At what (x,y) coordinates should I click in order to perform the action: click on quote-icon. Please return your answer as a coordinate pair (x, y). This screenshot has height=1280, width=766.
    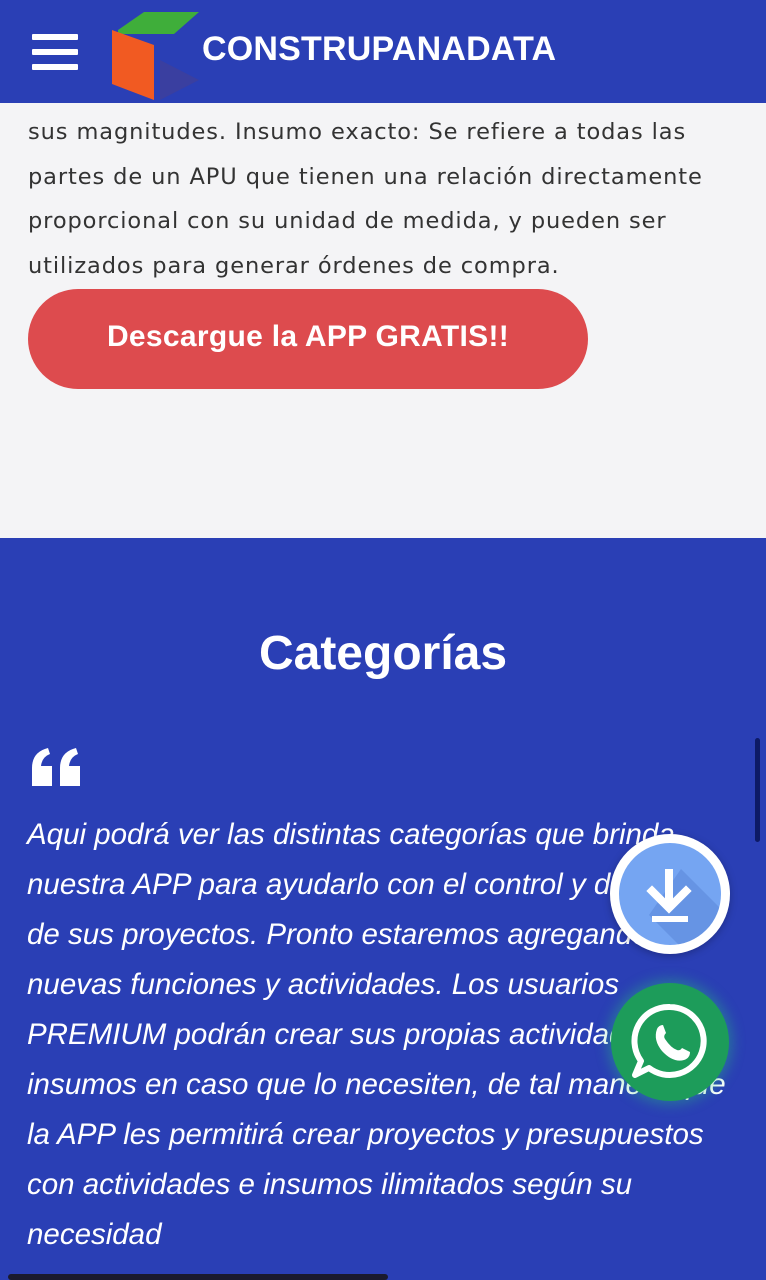
    Looking at the image, I should click on (56, 767).